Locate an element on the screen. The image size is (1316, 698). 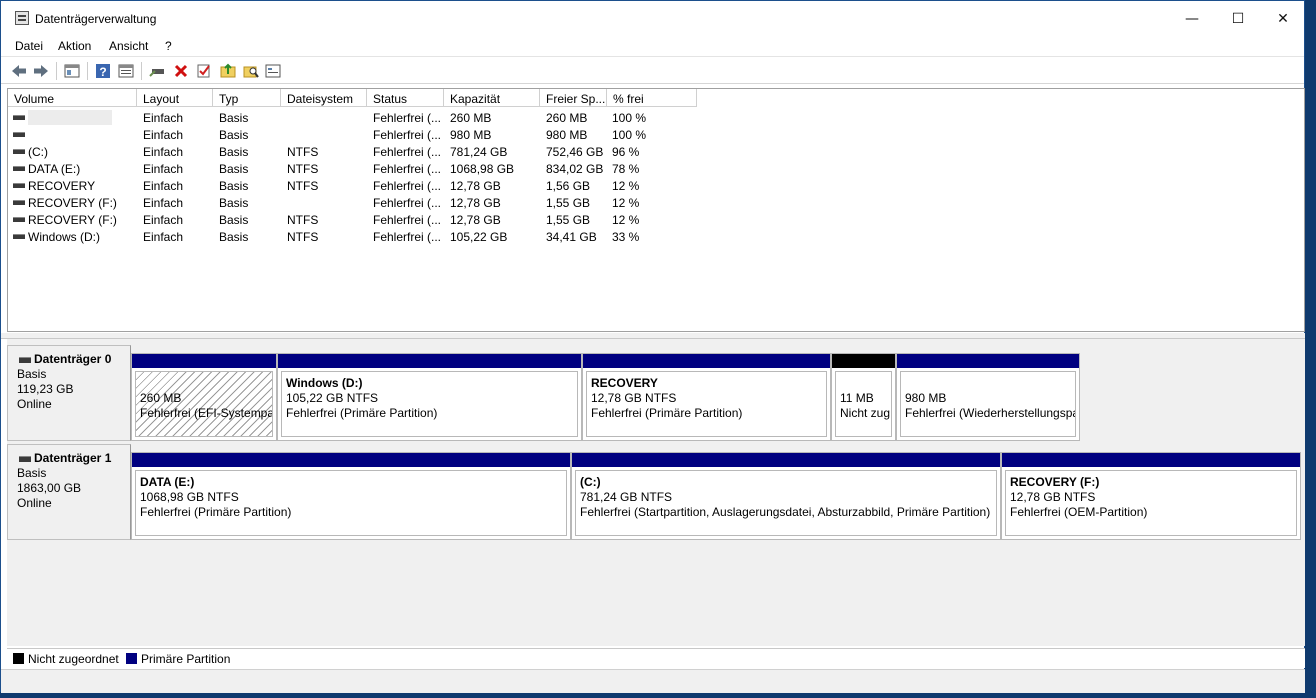
menu-aktion: Aktion is located at coordinates (74, 46).